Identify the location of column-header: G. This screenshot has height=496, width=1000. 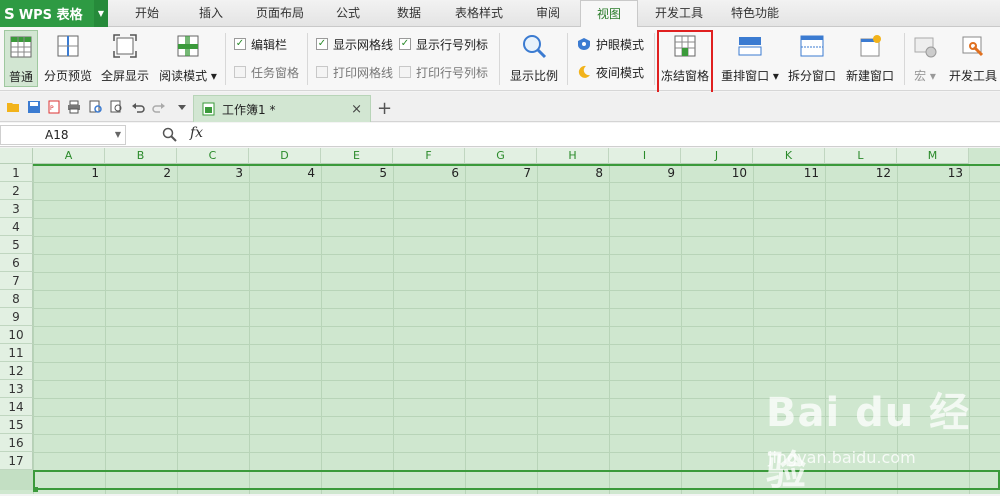
(501, 156).